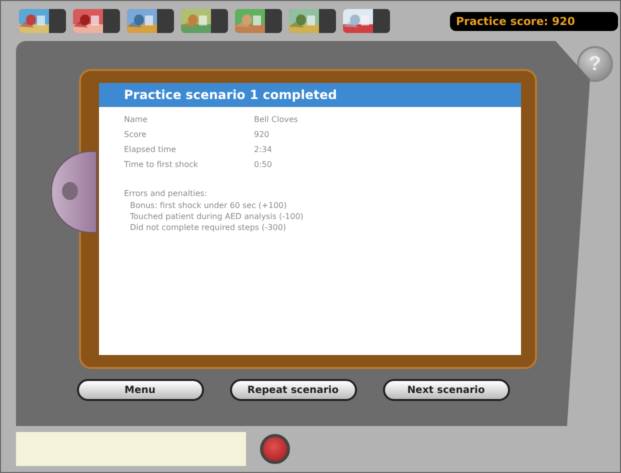 This screenshot has width=621, height=473. Describe the element at coordinates (208, 205) in the screenshot. I see `penalty-item: Bonus: first shock under 60 sec (+100)` at that location.